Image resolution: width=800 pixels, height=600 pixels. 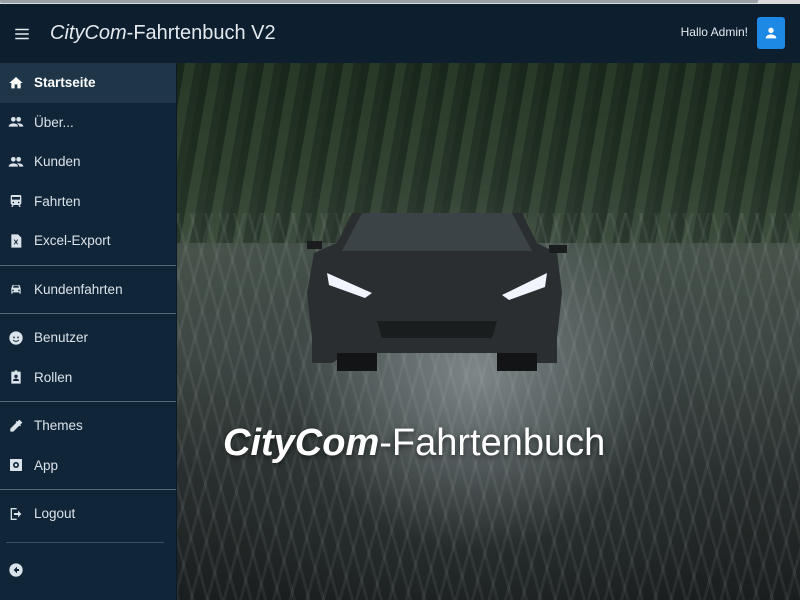 I want to click on sidebar-item-logout: Logout, so click(x=88, y=514).